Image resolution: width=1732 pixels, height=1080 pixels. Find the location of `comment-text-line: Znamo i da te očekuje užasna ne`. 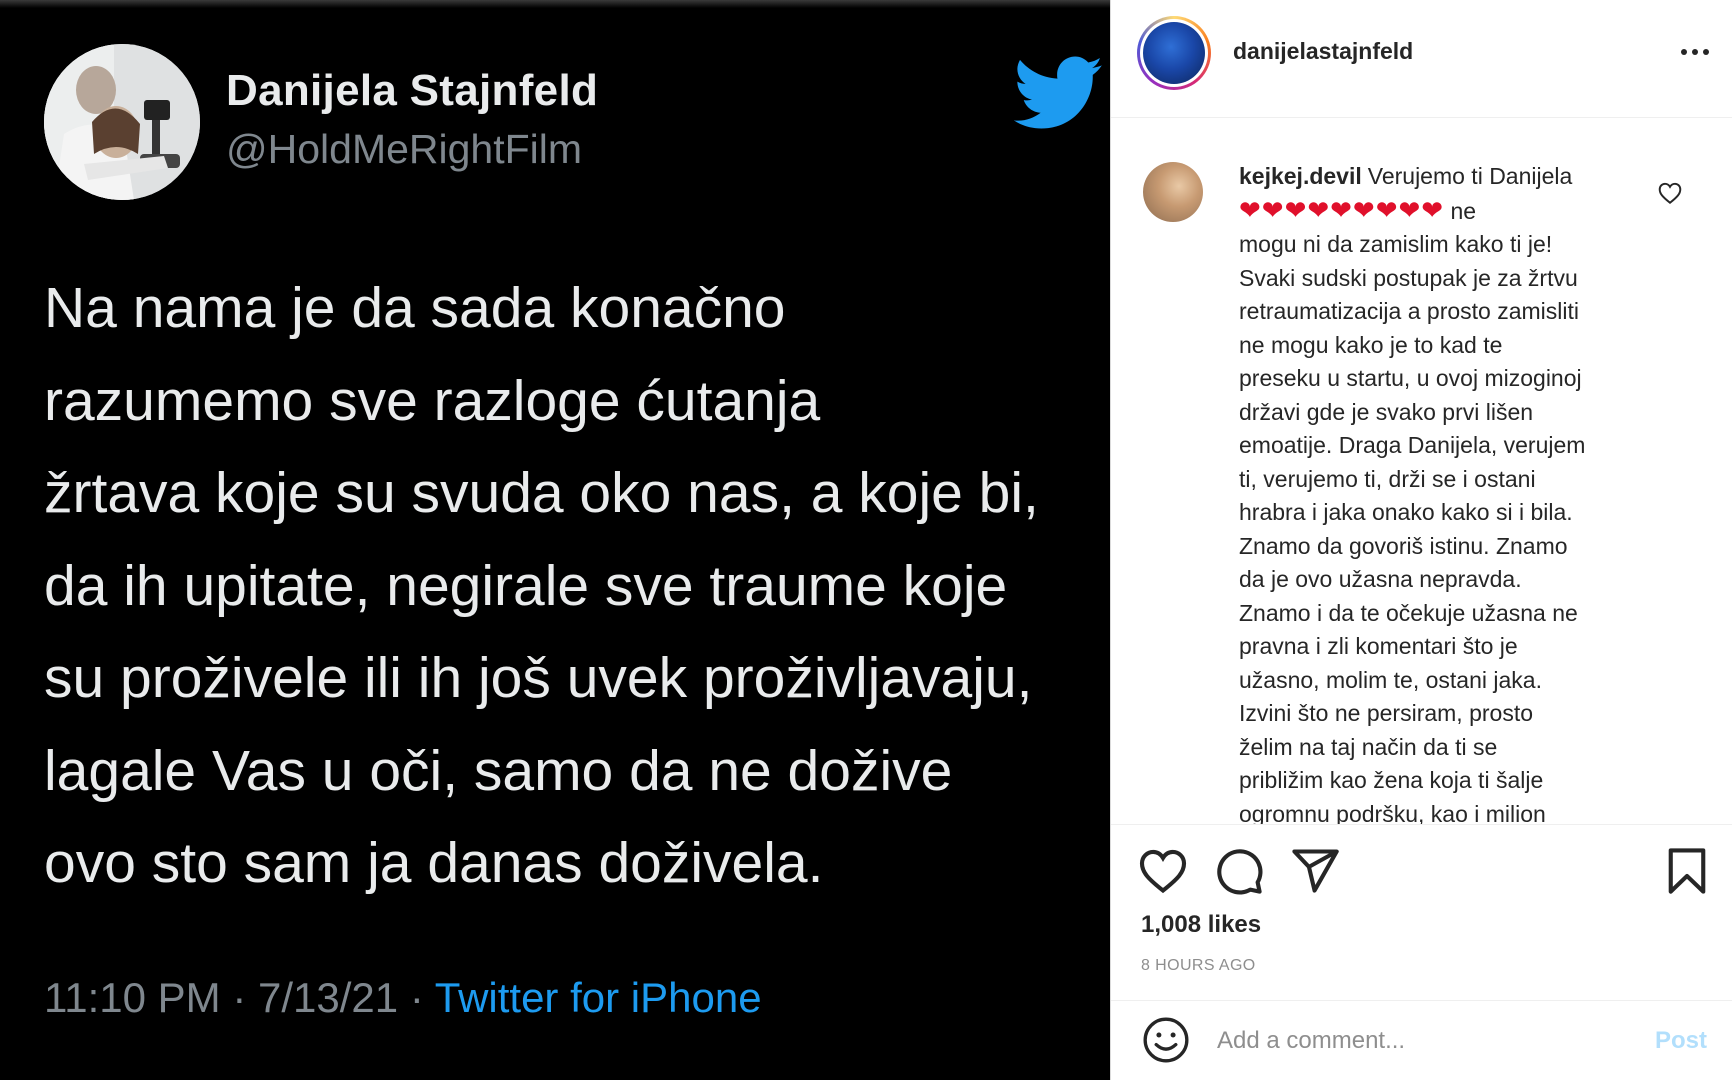

comment-text-line: Znamo i da te očekuje užasna ne is located at coordinates (1408, 612).